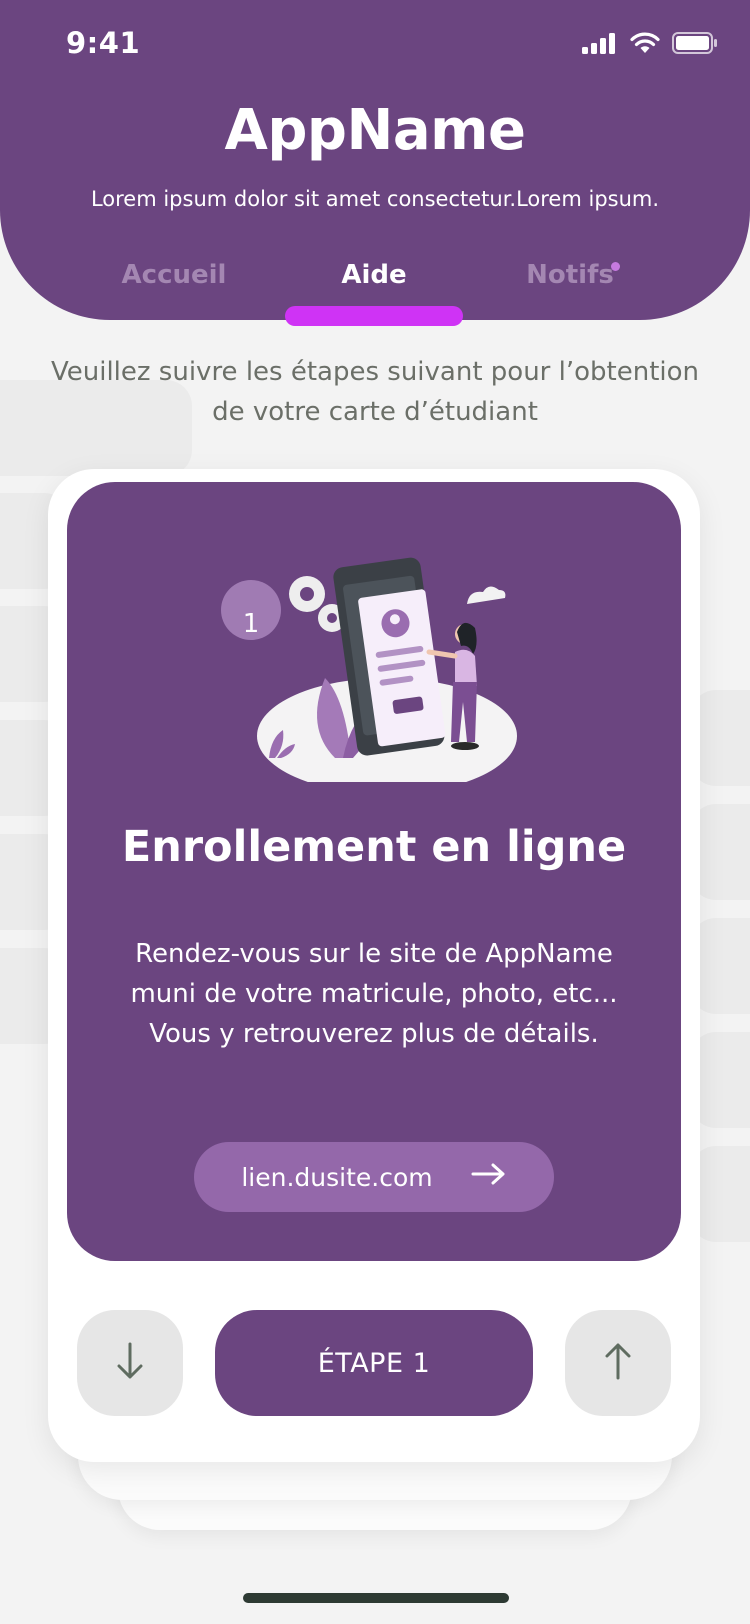 The width and height of the screenshot is (750, 1624). What do you see at coordinates (374, 847) in the screenshot?
I see `step-title: Enrollement en ligne` at bounding box center [374, 847].